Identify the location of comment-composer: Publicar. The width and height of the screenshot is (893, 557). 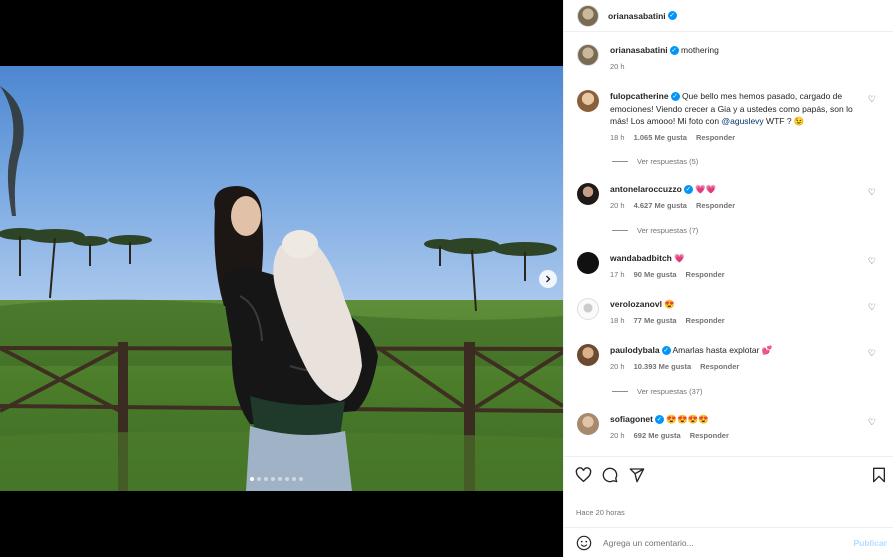
(728, 542).